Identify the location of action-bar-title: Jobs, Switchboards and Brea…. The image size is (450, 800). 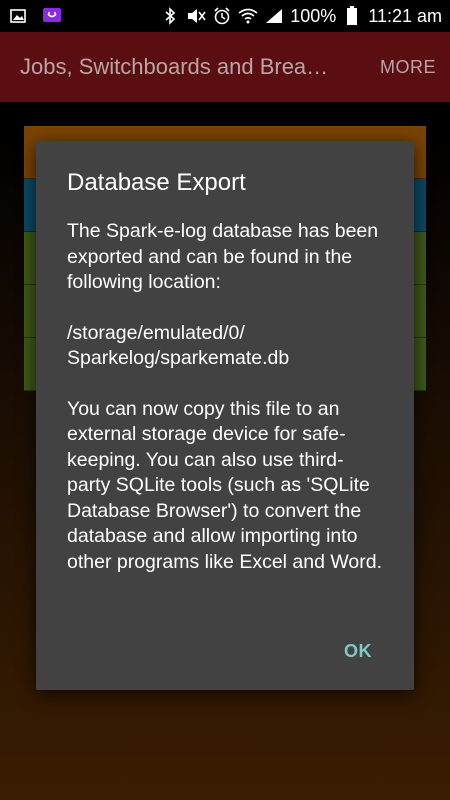
(174, 66).